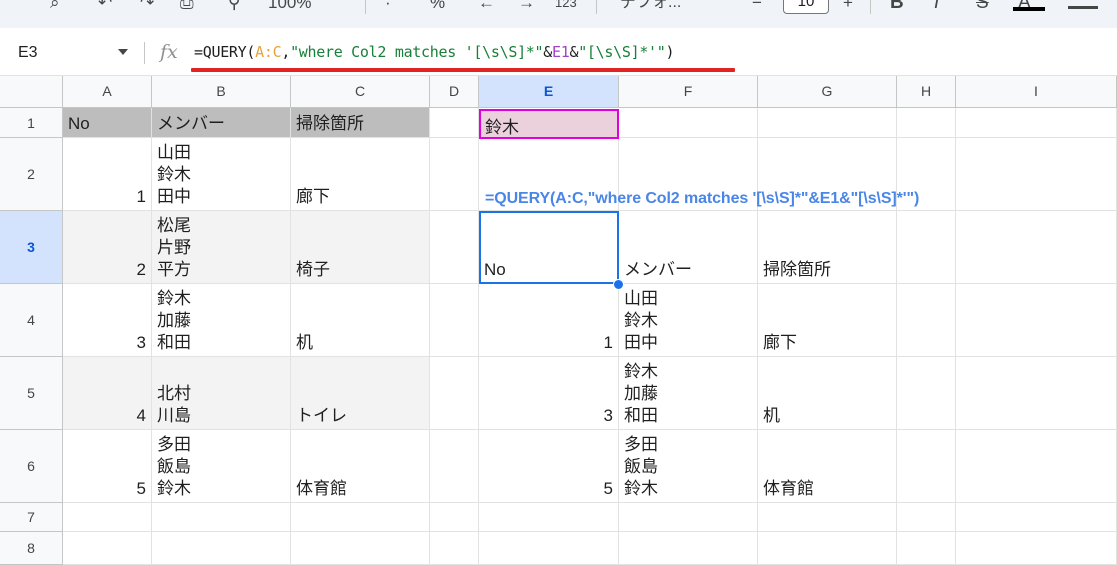 The height and width of the screenshot is (565, 1117). What do you see at coordinates (827, 548) in the screenshot?
I see `cell-g8` at bounding box center [827, 548].